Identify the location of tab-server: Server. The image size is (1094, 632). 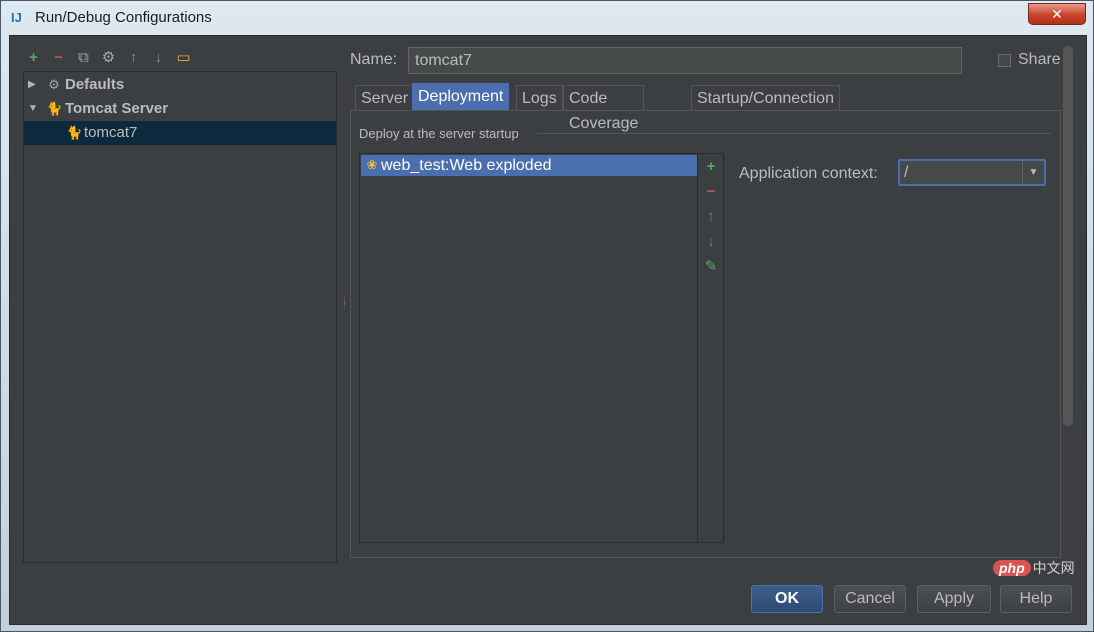
(385, 98).